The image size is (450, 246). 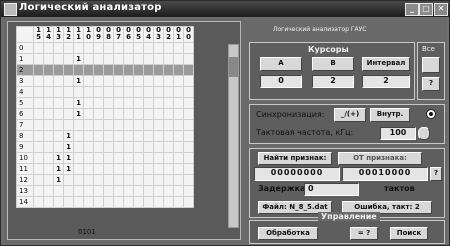 What do you see at coordinates (128, 34) in the screenshot?
I see `grid-column-header: 06` at bounding box center [128, 34].